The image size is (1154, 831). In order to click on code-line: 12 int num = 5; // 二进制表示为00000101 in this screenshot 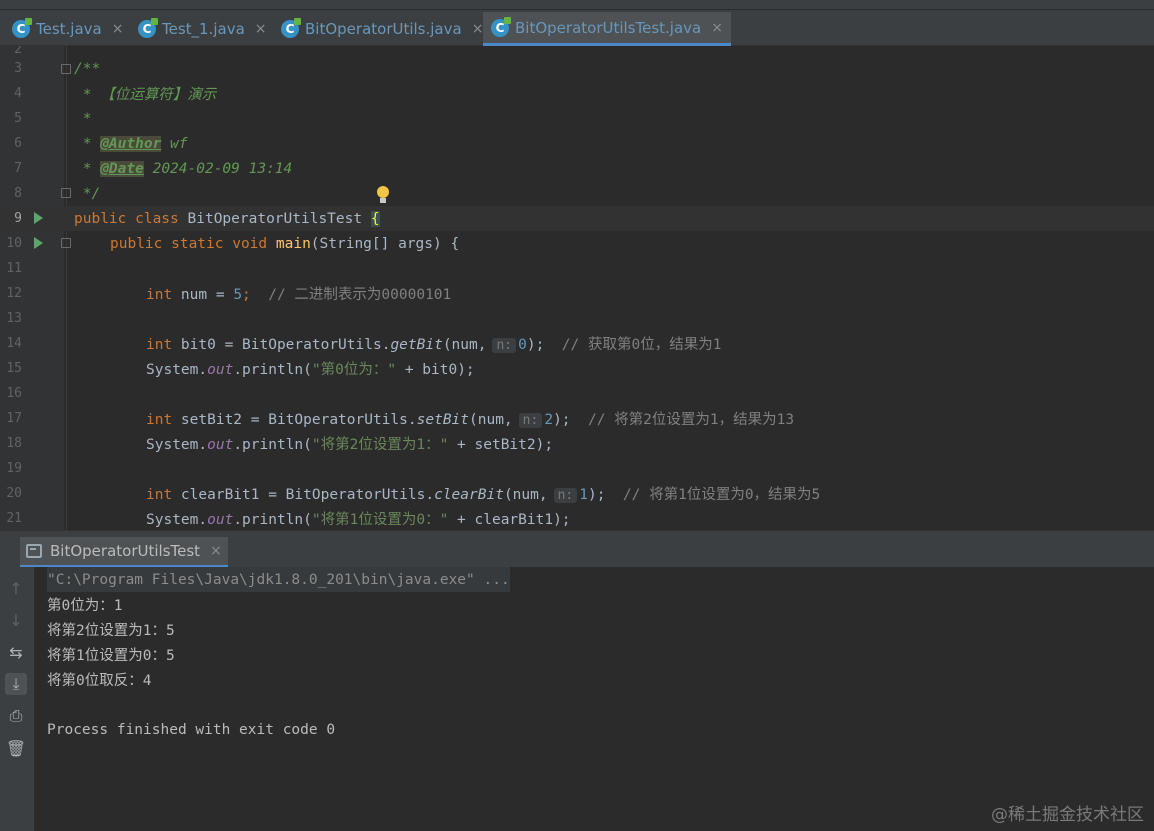, I will do `click(577, 293)`.